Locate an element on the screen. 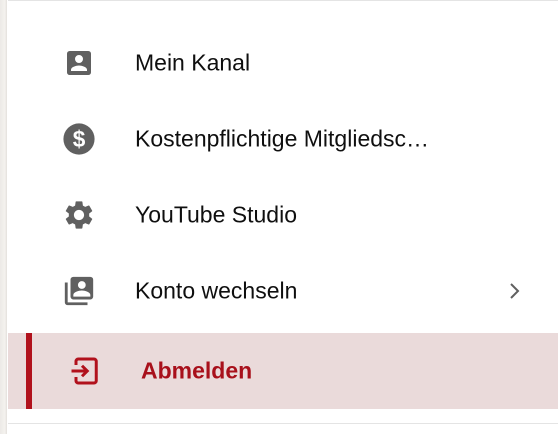 The image size is (558, 435). menu-divider is located at coordinates (283, 423).